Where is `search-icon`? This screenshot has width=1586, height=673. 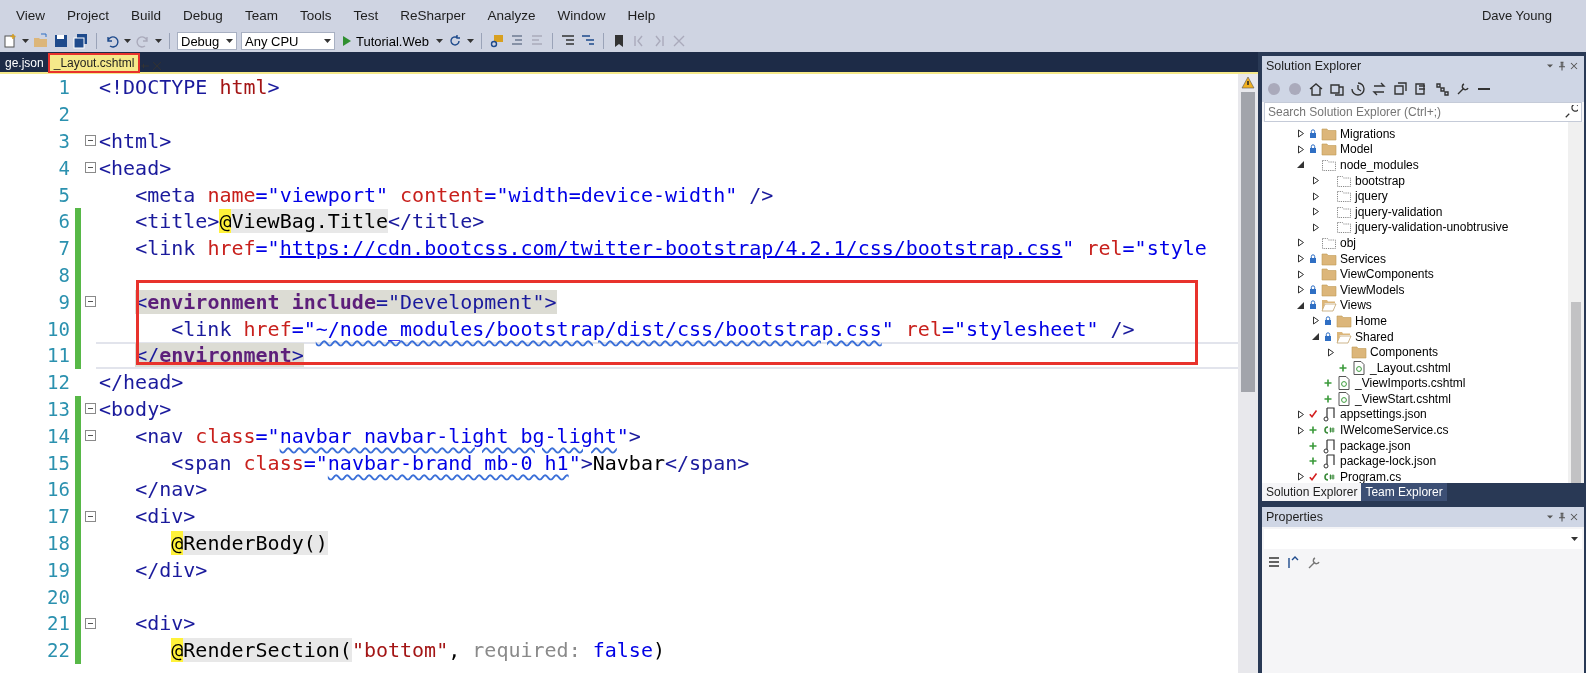 search-icon is located at coordinates (1571, 112).